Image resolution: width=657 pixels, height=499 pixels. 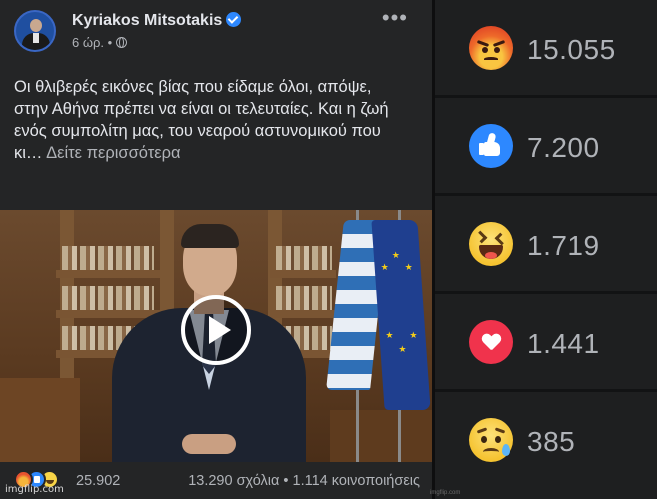 I want to click on author-avatar, so click(x=35, y=31).